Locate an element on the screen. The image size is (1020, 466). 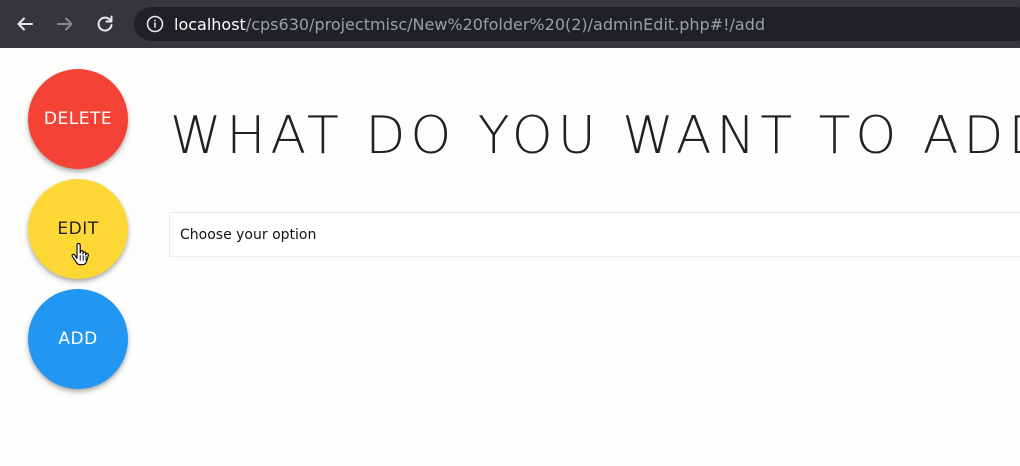
page-title: WHAT DO YOU WANT TO ADD is located at coordinates (595, 136).